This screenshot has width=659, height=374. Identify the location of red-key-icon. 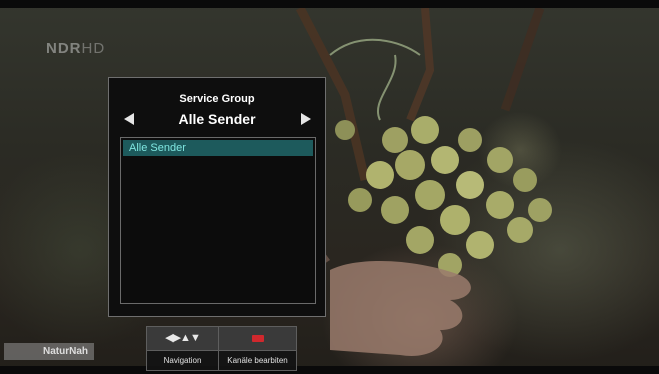
(258, 338).